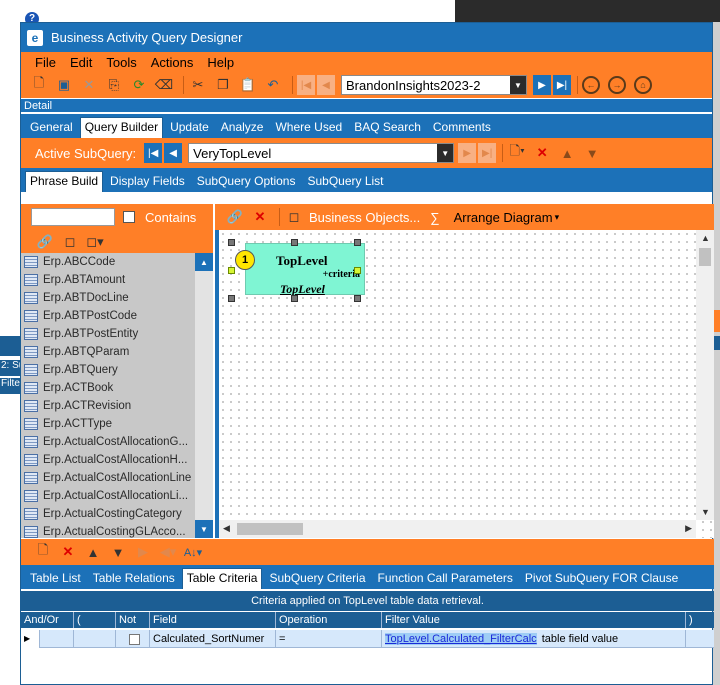 The image size is (720, 685). I want to click on diagram-vertical-scrollbar: ▲ ▼, so click(705, 375).